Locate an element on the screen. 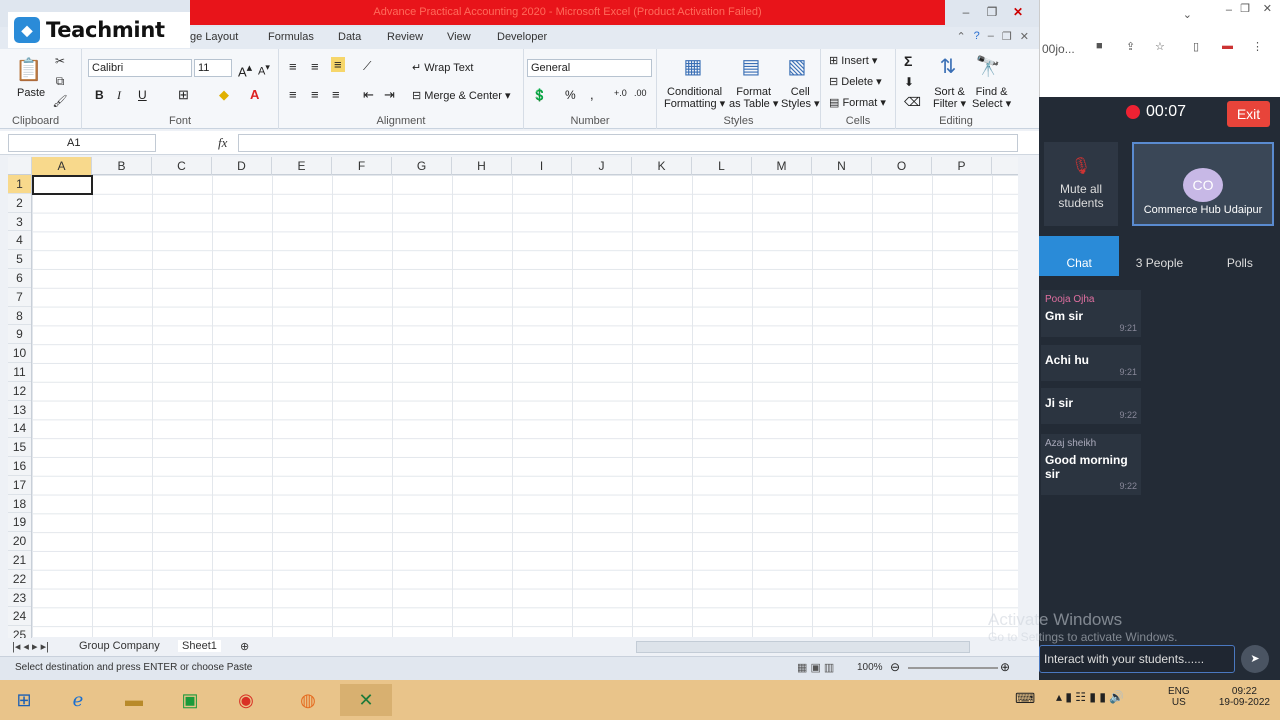 This screenshot has height=720, width=1280. sidepanel-icon: ▯ is located at coordinates (1196, 46).